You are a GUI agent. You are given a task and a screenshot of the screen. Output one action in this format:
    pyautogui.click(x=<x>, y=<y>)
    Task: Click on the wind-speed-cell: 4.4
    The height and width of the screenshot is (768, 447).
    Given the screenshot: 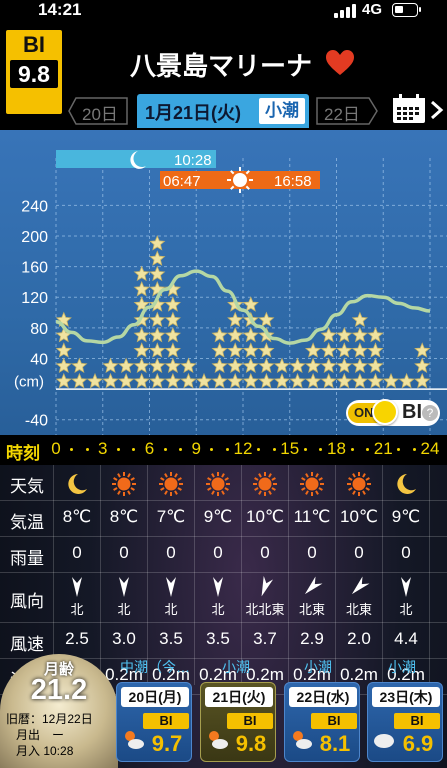 What is the action you would take?
    pyautogui.click(x=406, y=638)
    